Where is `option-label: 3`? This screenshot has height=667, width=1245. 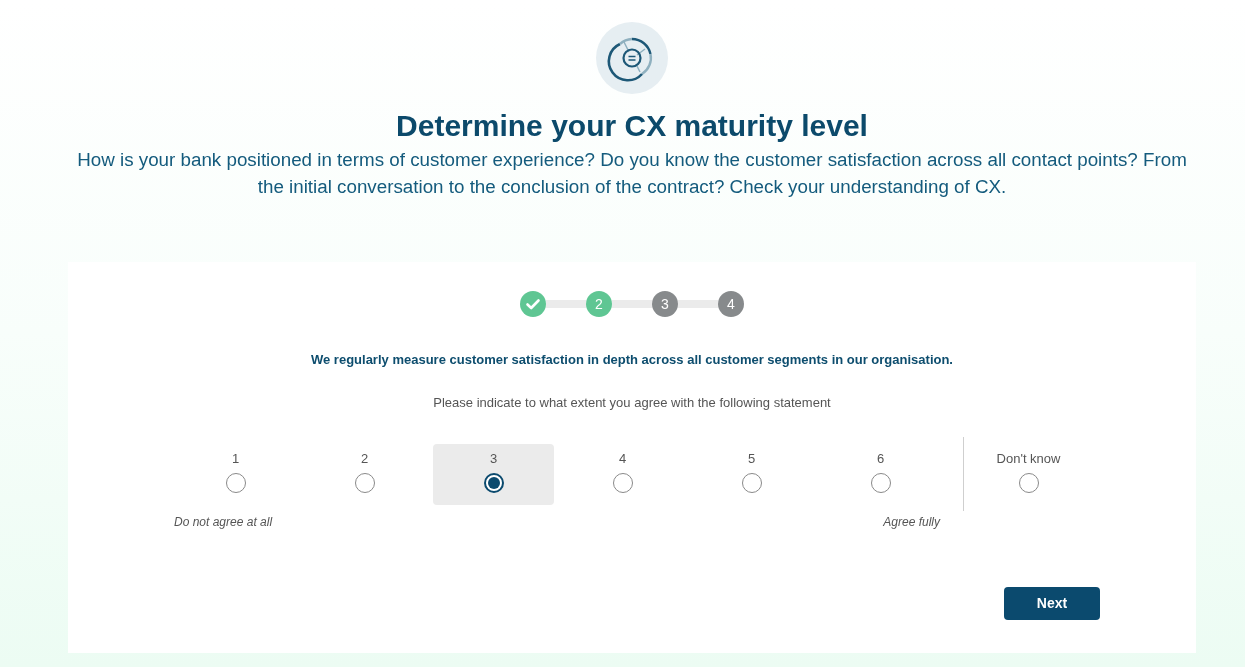 option-label: 3 is located at coordinates (493, 458).